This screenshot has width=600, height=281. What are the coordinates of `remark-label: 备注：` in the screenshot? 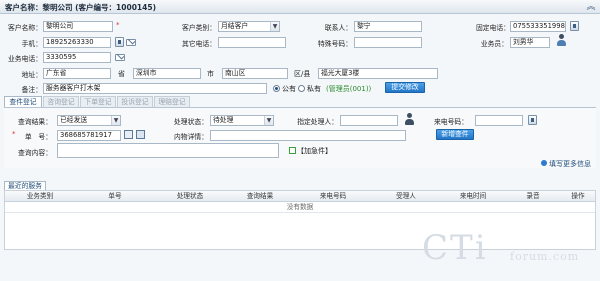 It's located at (31, 90).